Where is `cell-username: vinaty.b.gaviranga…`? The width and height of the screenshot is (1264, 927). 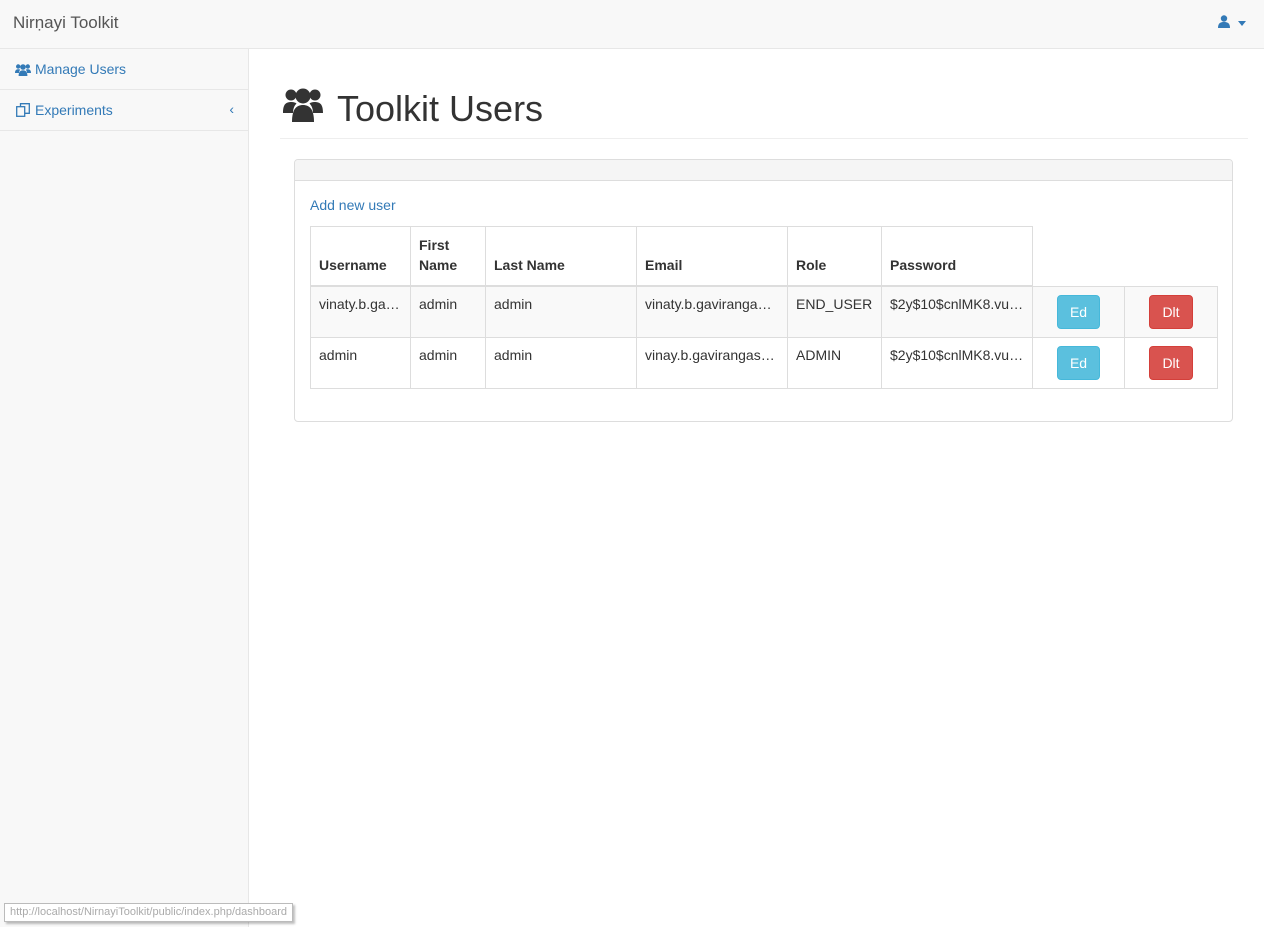 cell-username: vinaty.b.gaviranga… is located at coordinates (360, 311).